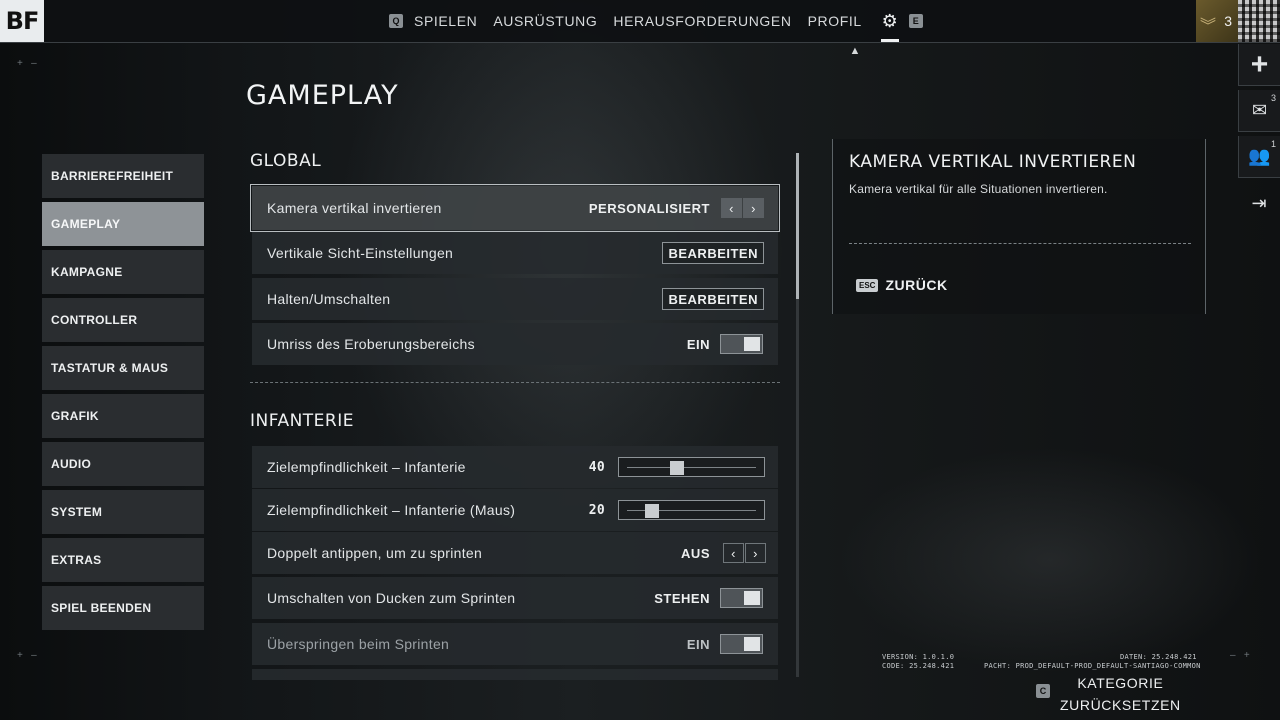 The height and width of the screenshot is (720, 1280). I want to click on back-label: ZURÜCK, so click(916, 285).